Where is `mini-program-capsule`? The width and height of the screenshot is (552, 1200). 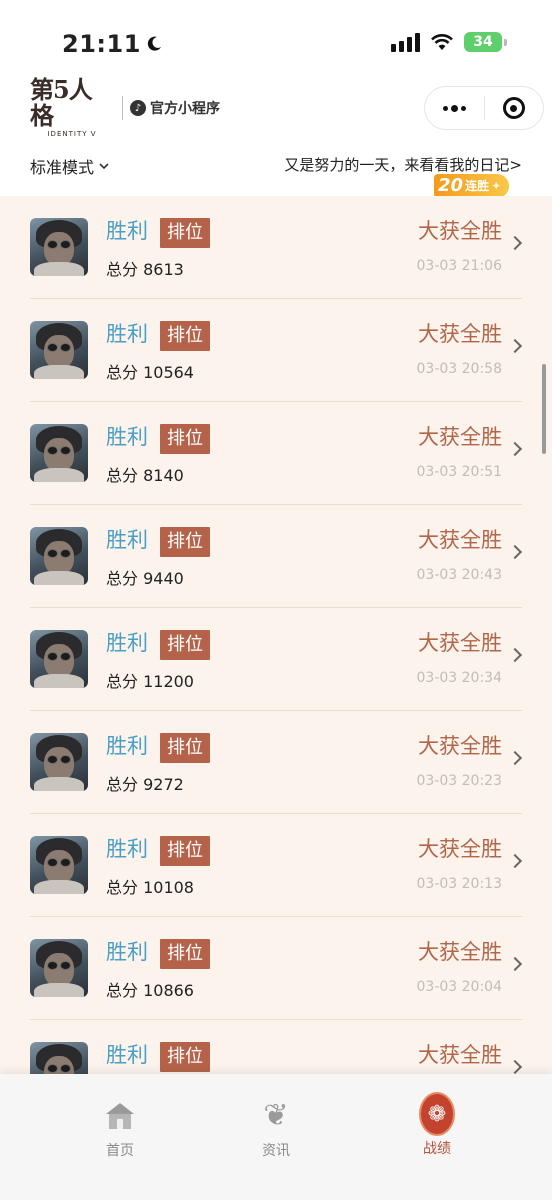
mini-program-capsule is located at coordinates (484, 108).